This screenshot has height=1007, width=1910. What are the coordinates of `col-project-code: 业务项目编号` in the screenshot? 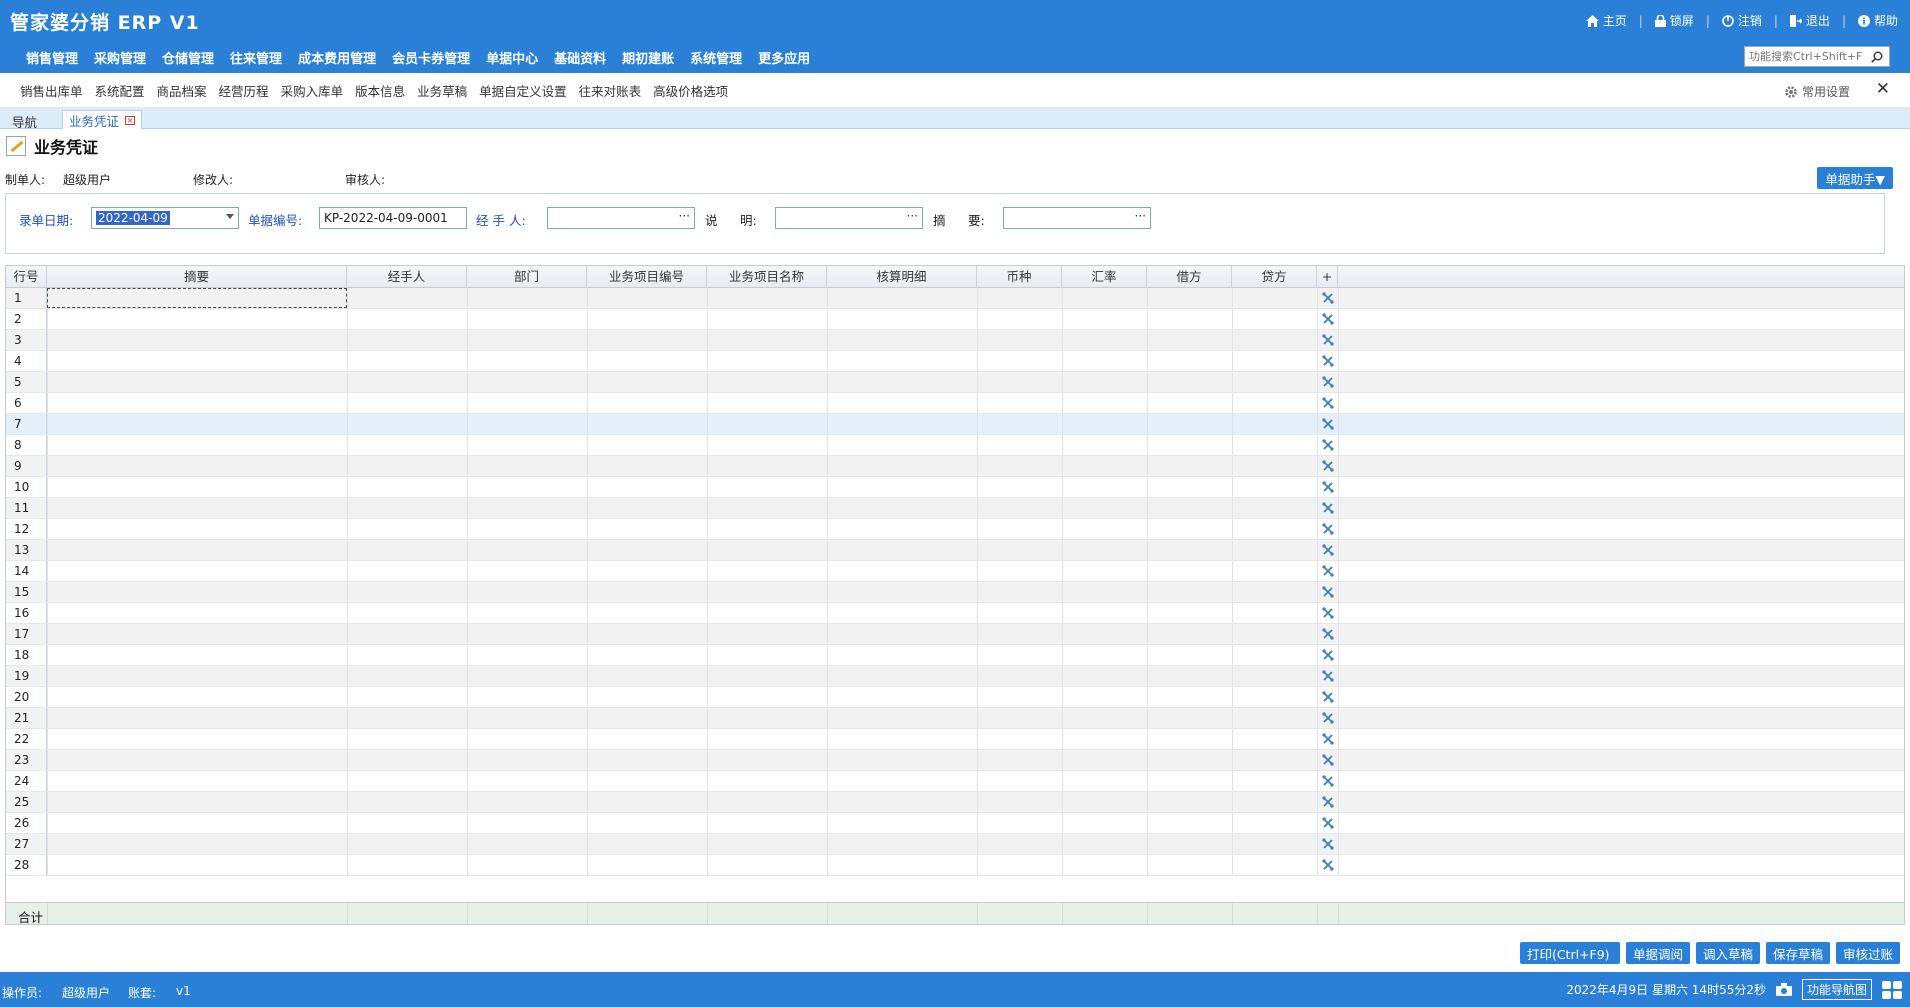 It's located at (647, 277).